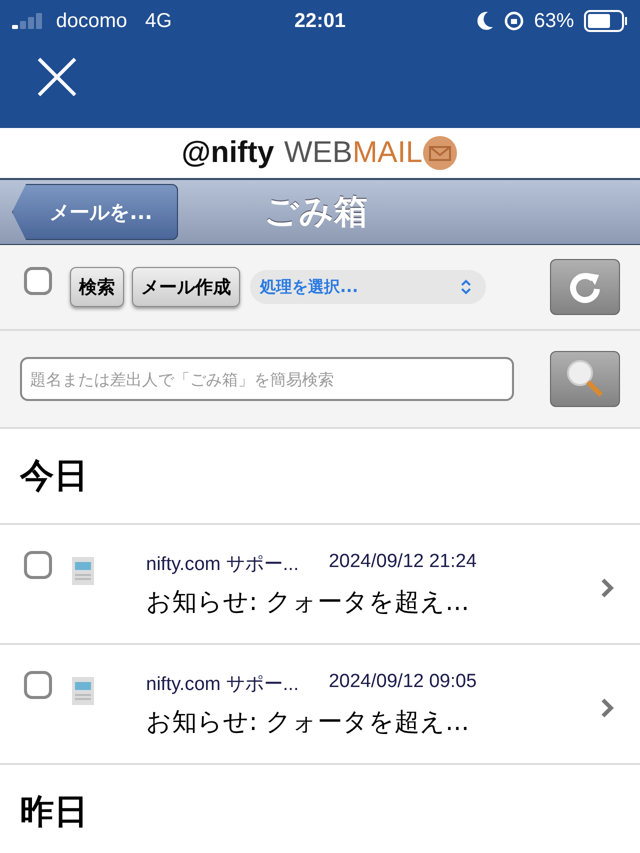 Image resolution: width=640 pixels, height=853 pixels. What do you see at coordinates (585, 287) in the screenshot?
I see `refresh-button` at bounding box center [585, 287].